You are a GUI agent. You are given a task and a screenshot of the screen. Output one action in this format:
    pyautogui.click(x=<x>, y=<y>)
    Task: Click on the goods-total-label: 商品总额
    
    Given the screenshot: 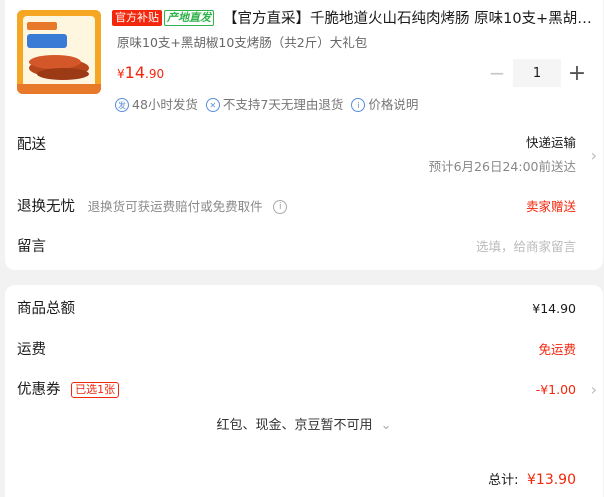 What is the action you would take?
    pyautogui.click(x=46, y=309)
    